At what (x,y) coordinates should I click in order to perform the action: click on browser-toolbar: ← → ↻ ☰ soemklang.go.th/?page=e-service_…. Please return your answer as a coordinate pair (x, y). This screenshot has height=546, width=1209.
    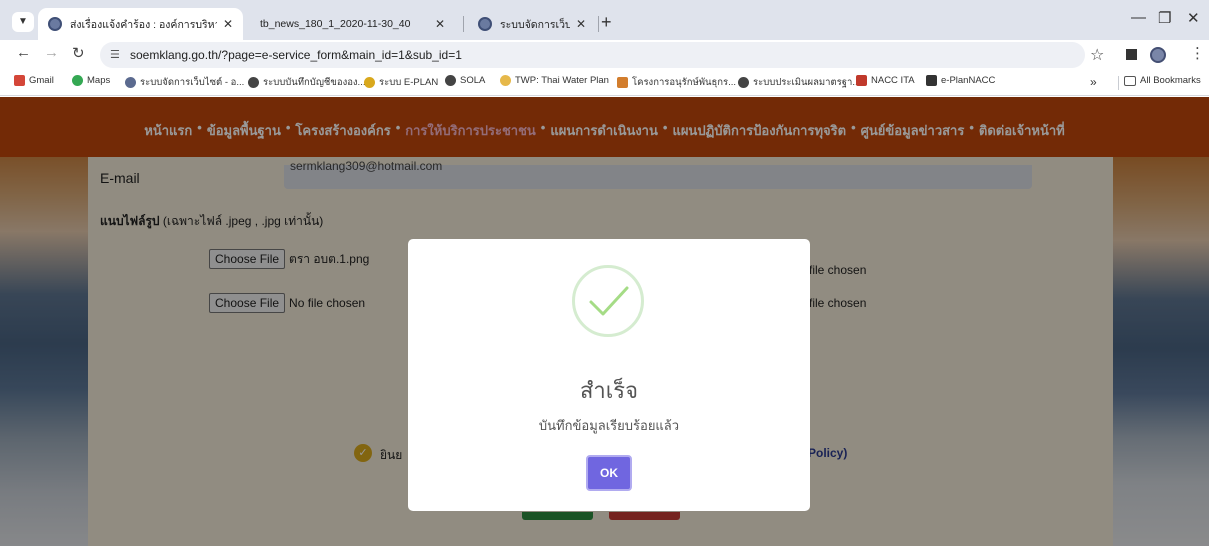
    Looking at the image, I should click on (604, 55).